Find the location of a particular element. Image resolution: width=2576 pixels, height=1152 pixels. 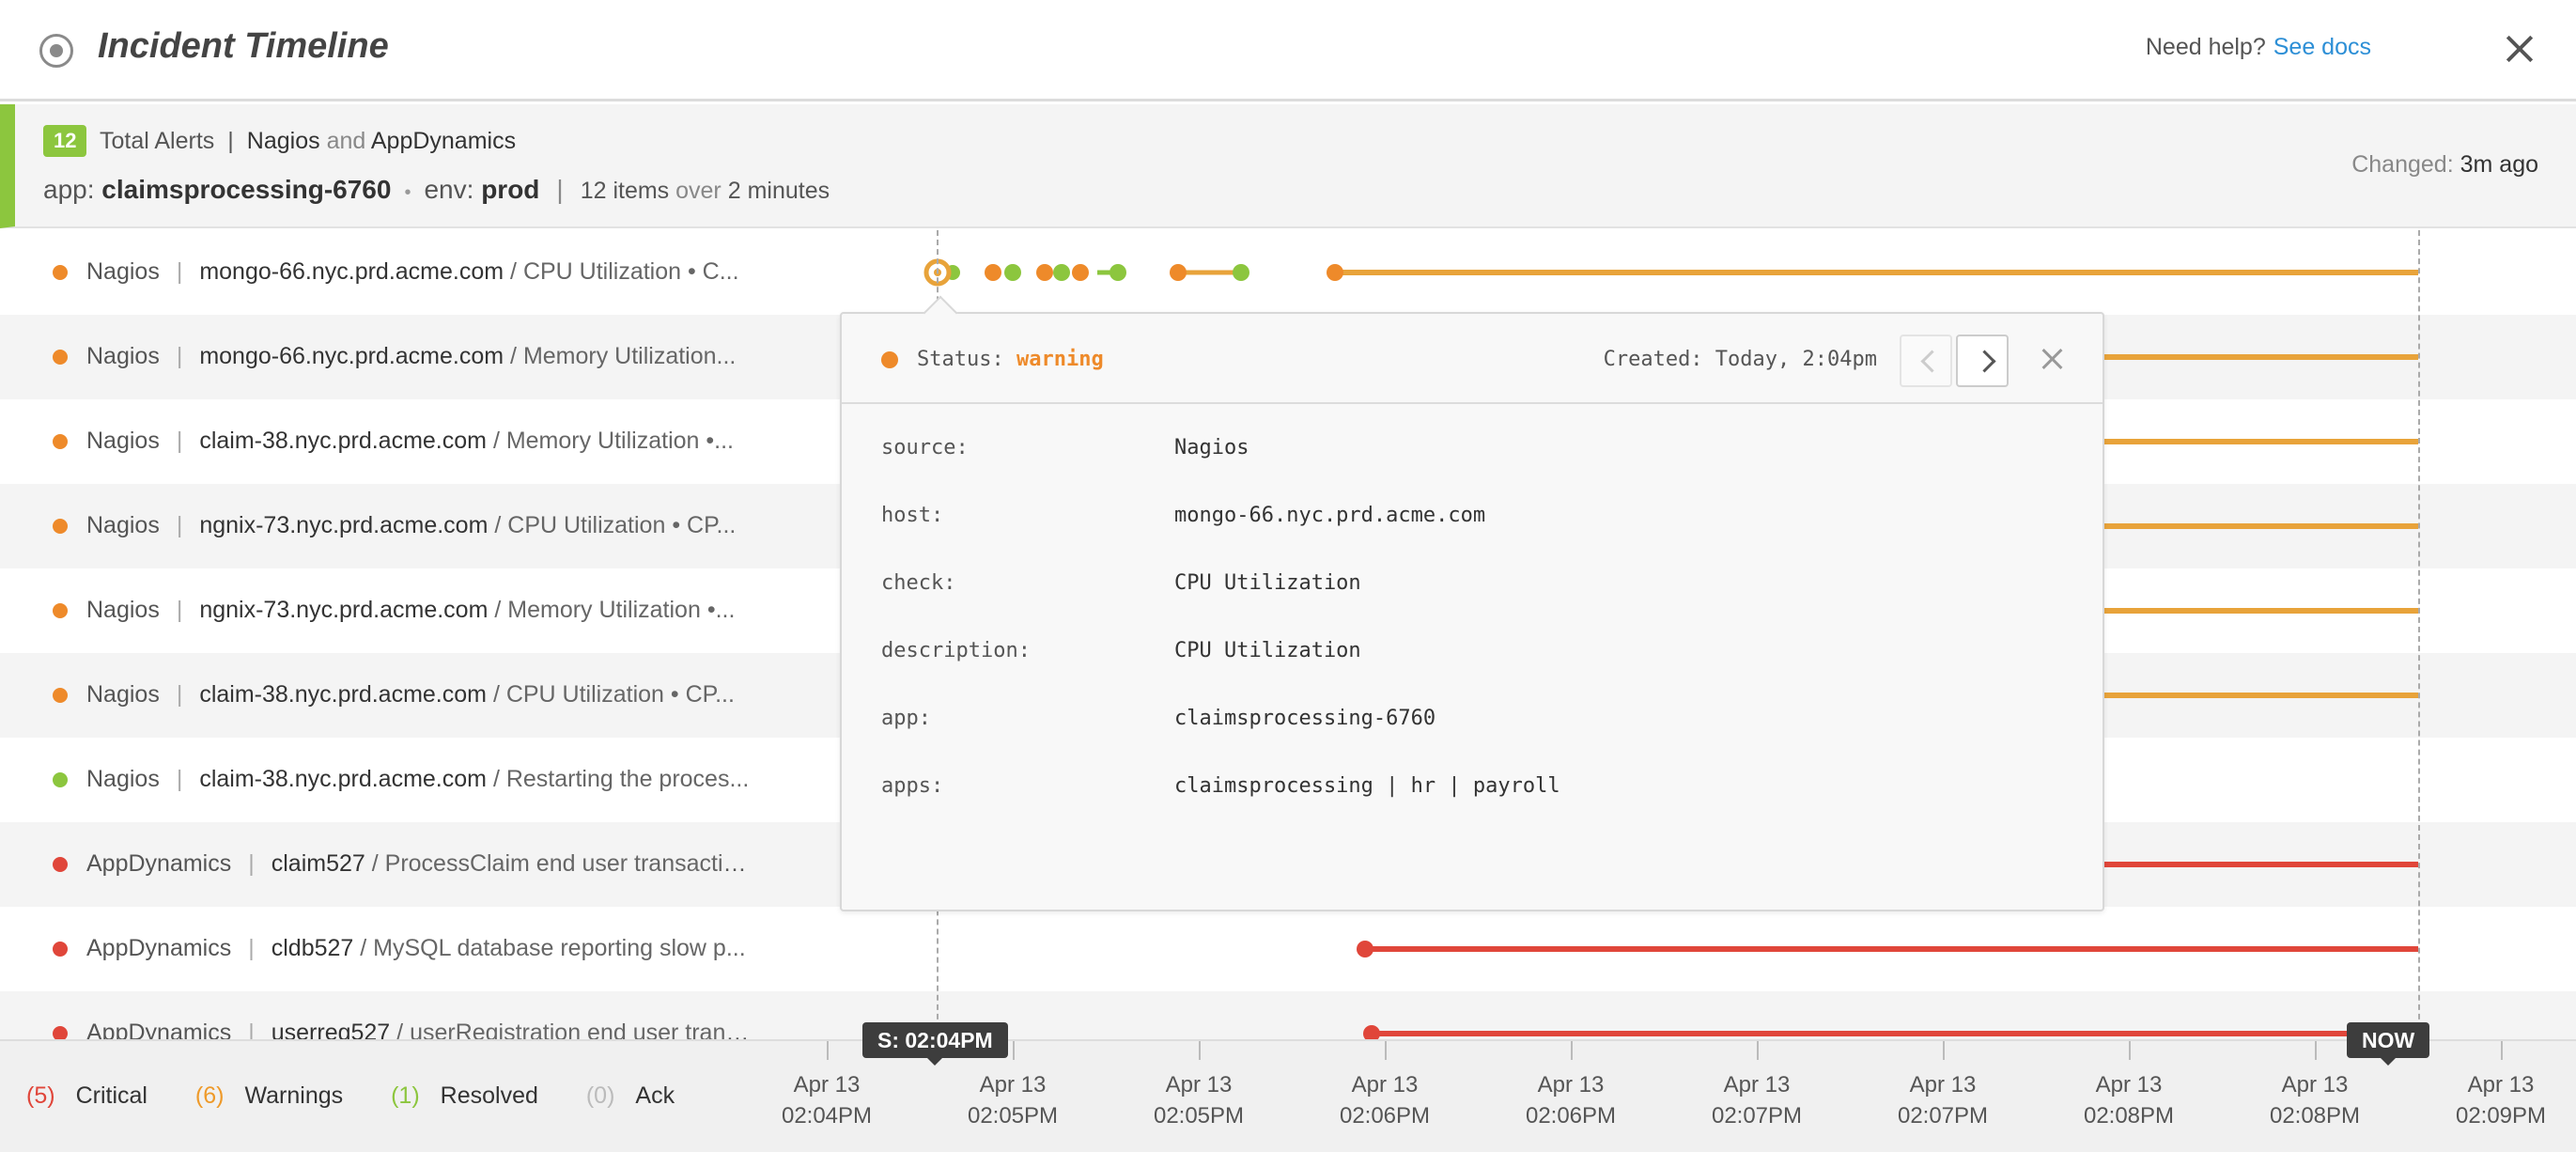

changed-time: Changed: 3m ago is located at coordinates (2444, 165).